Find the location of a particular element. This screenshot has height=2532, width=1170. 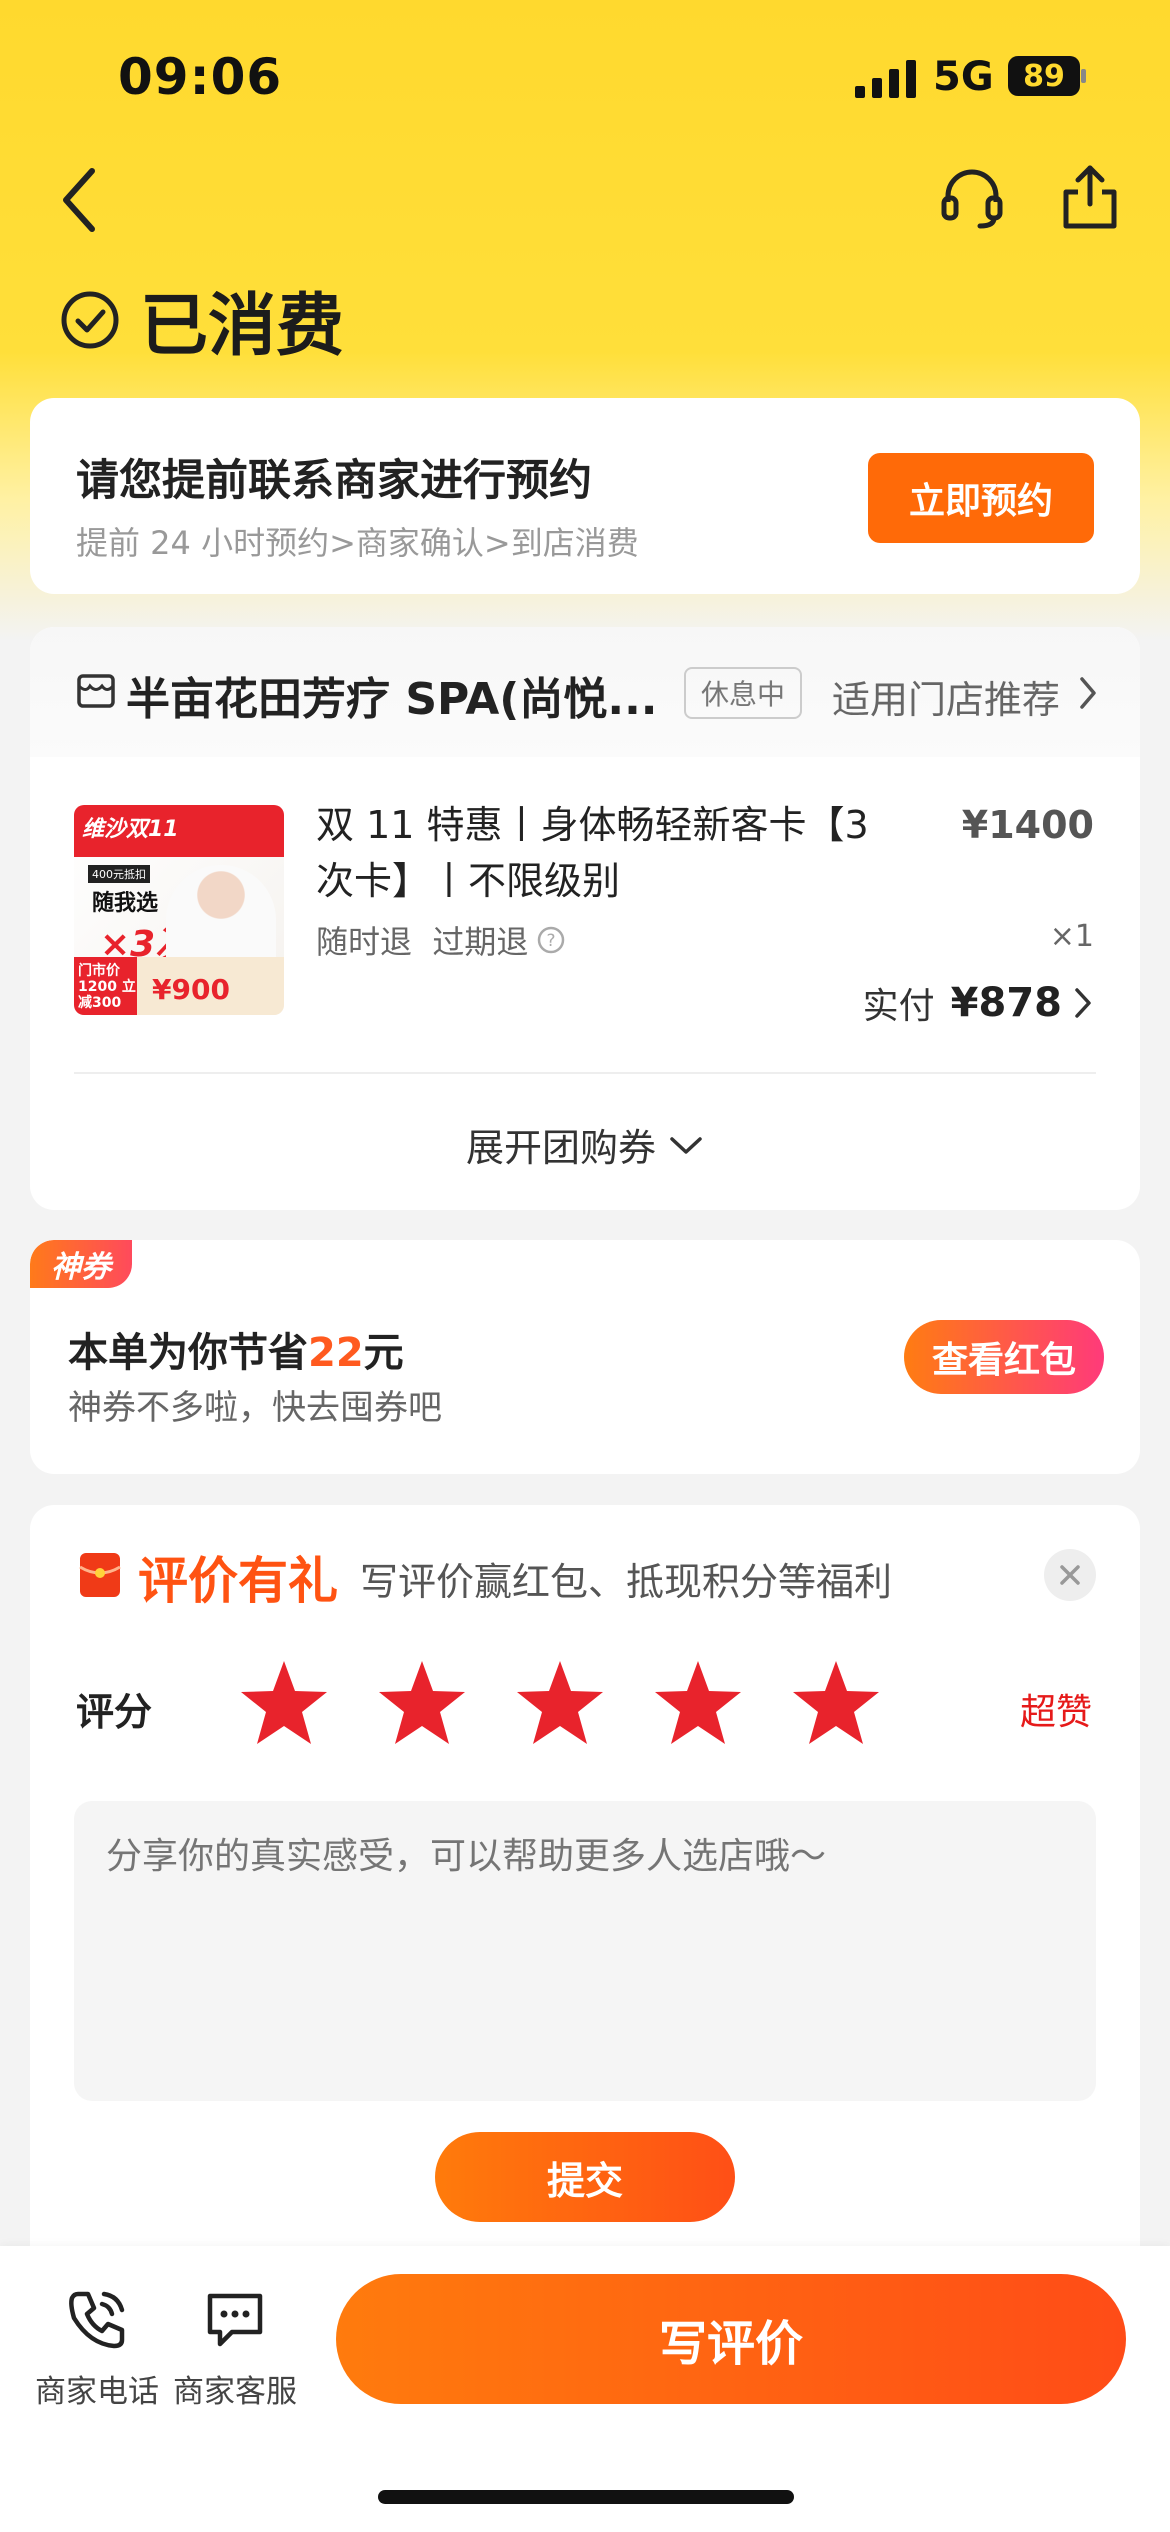

red-packet-icon is located at coordinates (100, 1575).